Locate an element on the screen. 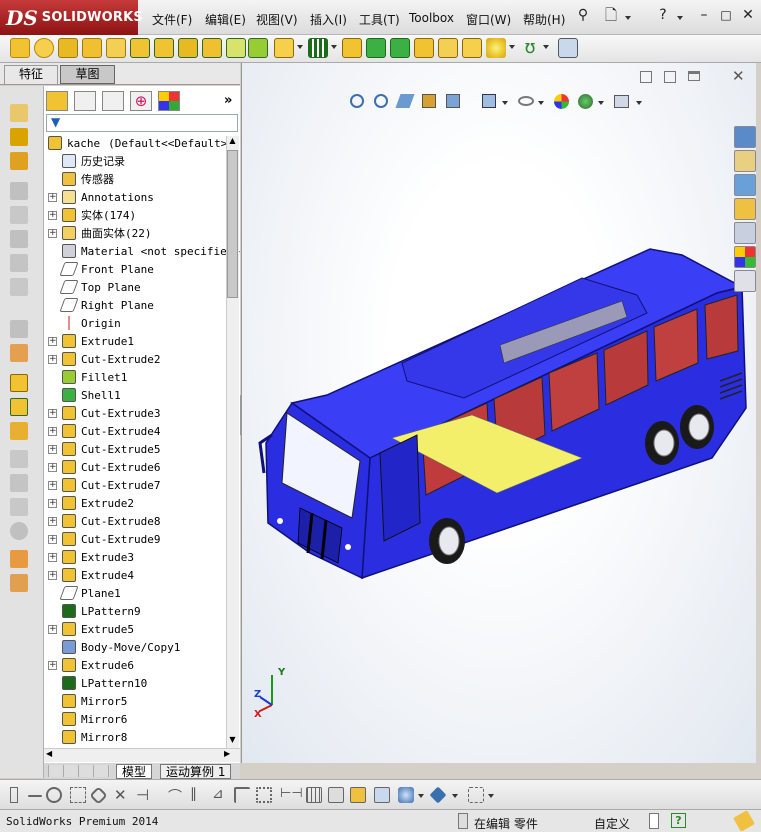 This screenshot has height=832, width=761. split-tool-icon is located at coordinates (19, 287).